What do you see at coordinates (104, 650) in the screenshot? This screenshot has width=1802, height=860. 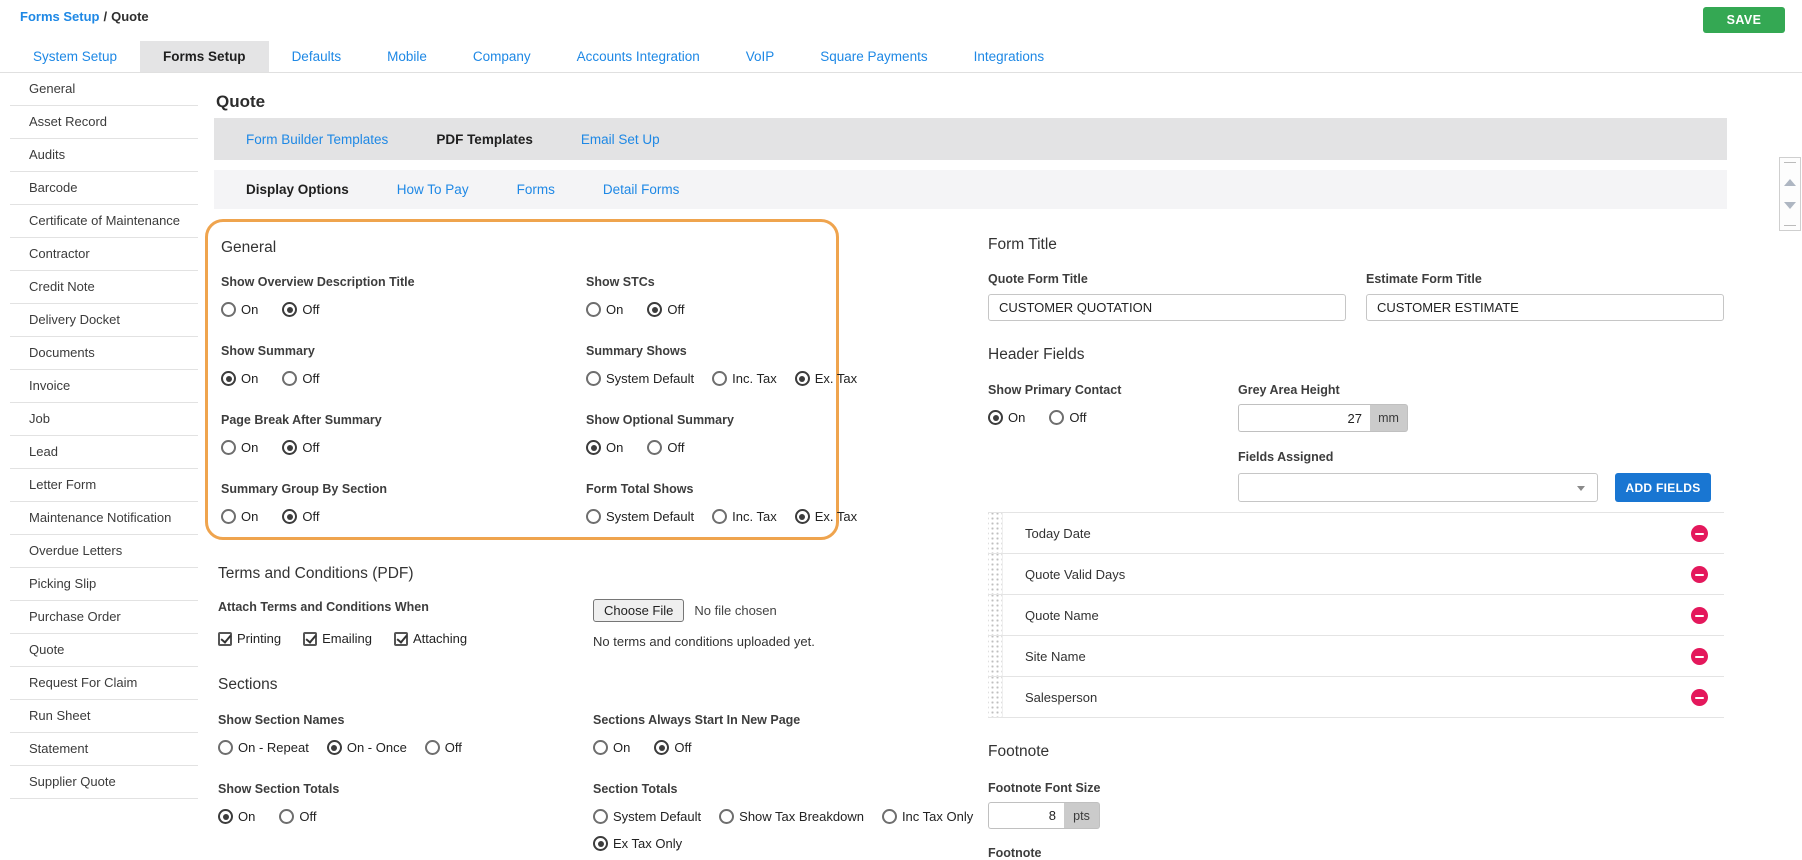 I see `sidebar-item-quote: Quote` at bounding box center [104, 650].